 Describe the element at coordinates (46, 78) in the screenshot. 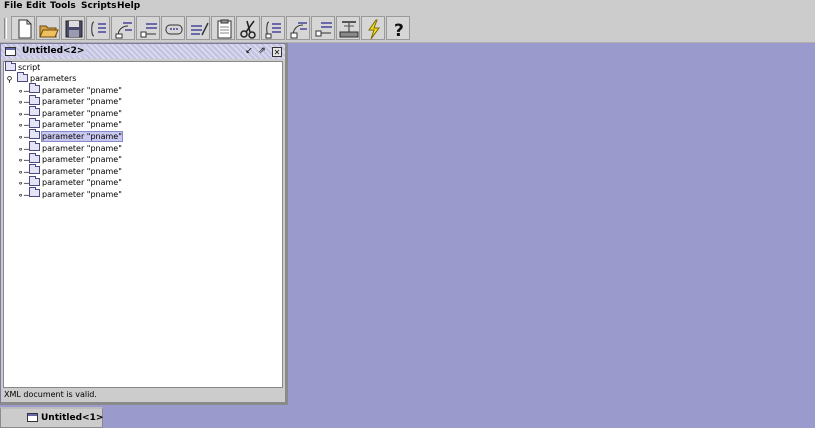

I see `tree-node-parameters: parameters` at that location.